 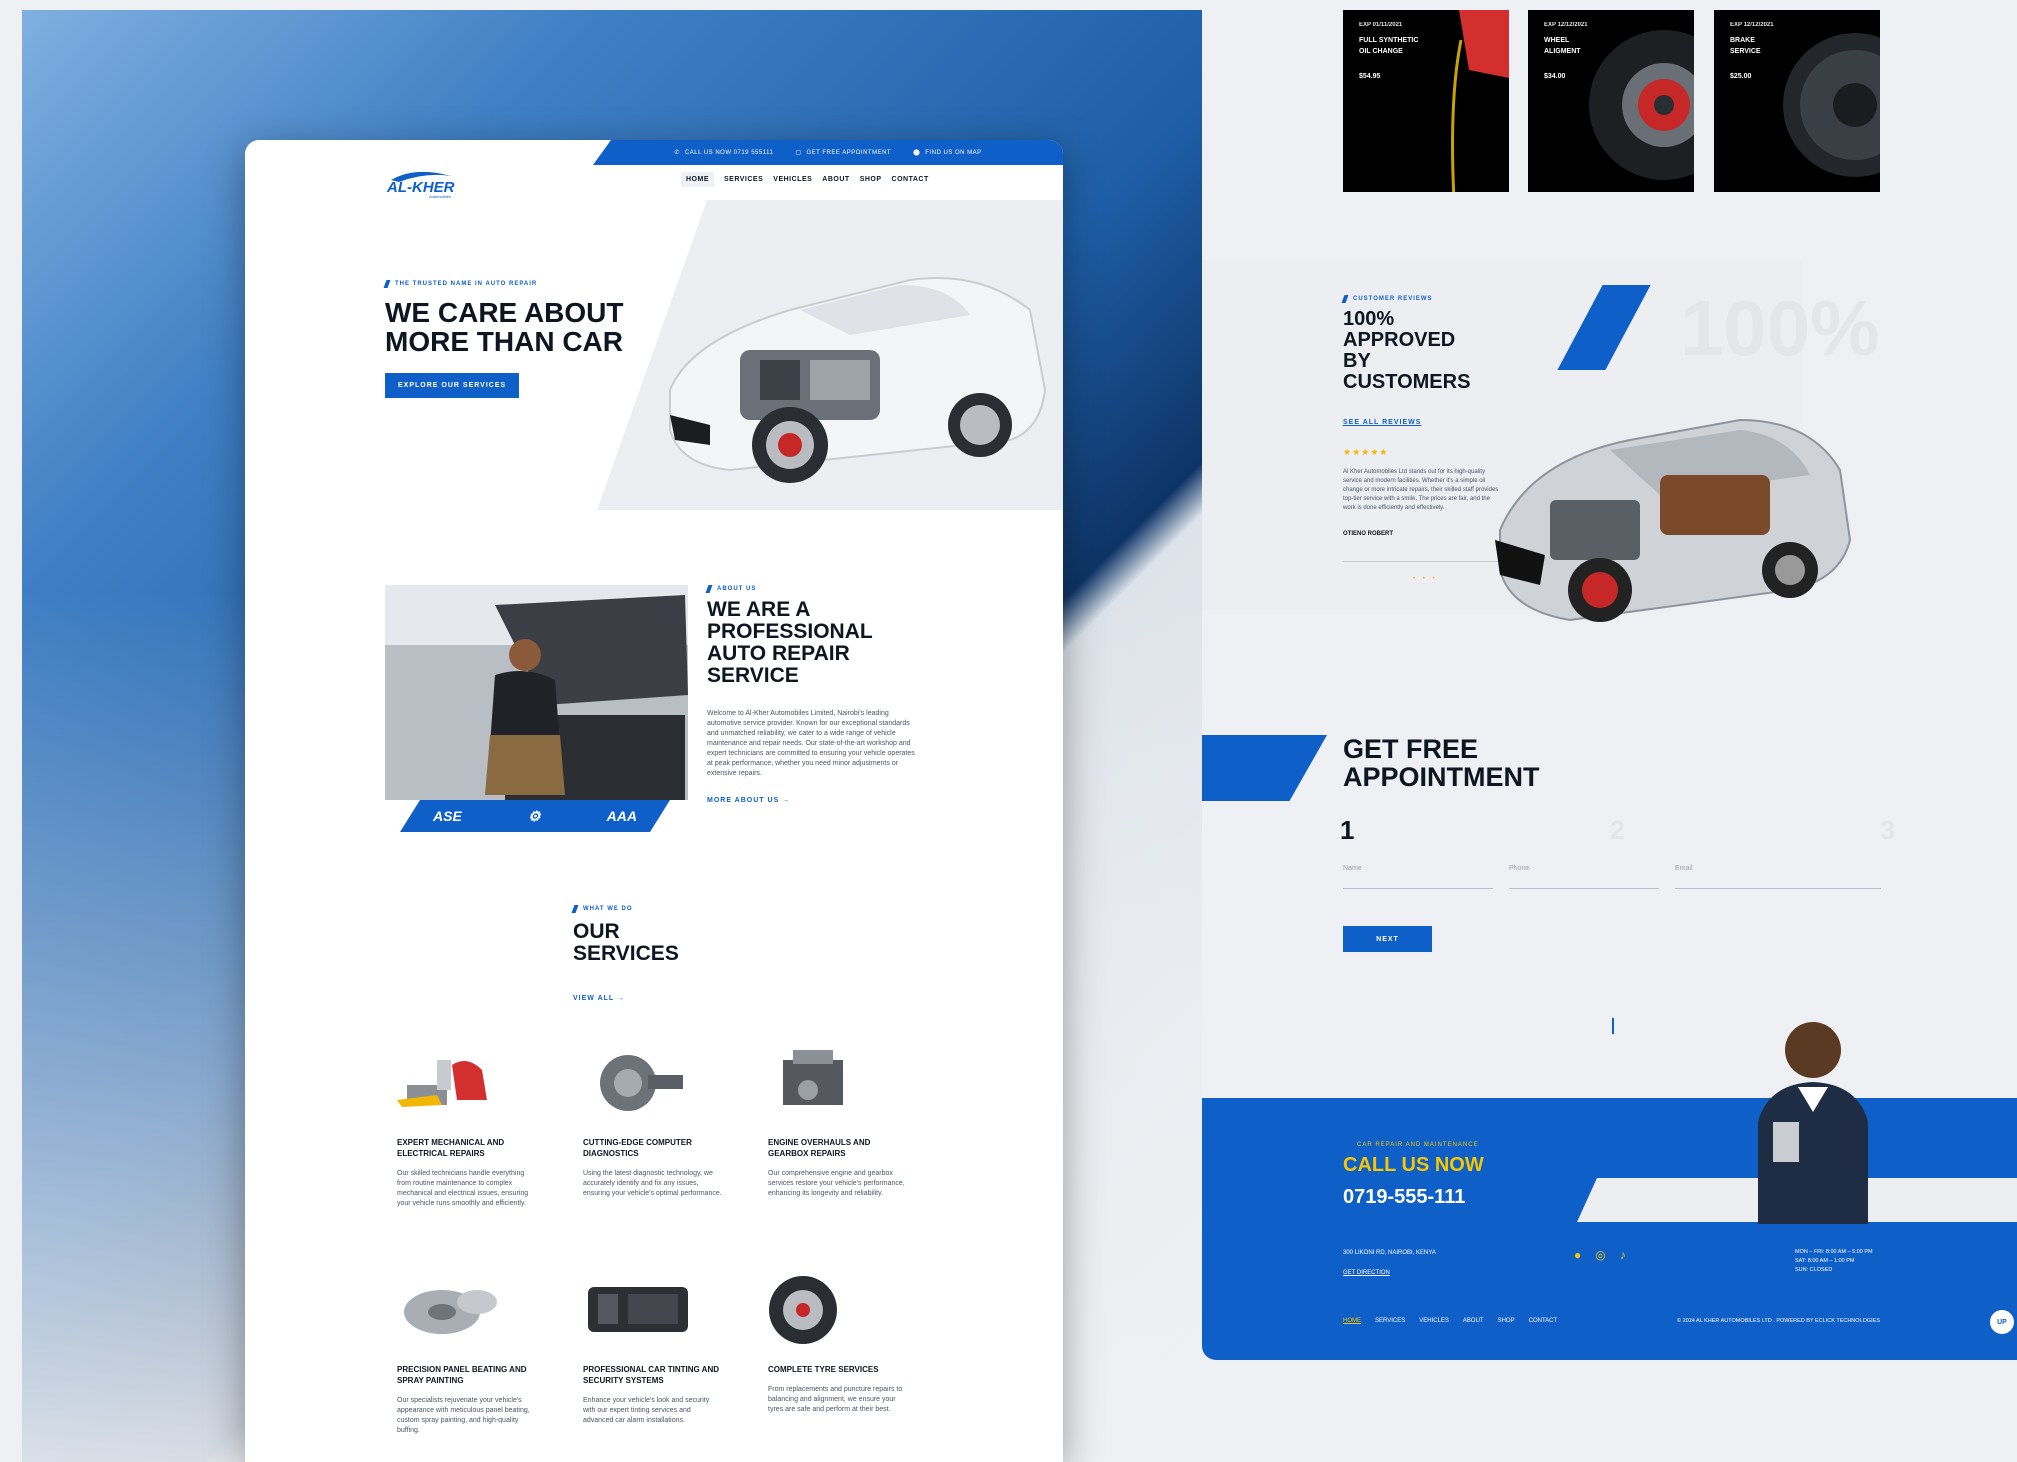 I want to click on see-all-reviews-link: SEE ALL REVIEWS, so click(x=1382, y=422).